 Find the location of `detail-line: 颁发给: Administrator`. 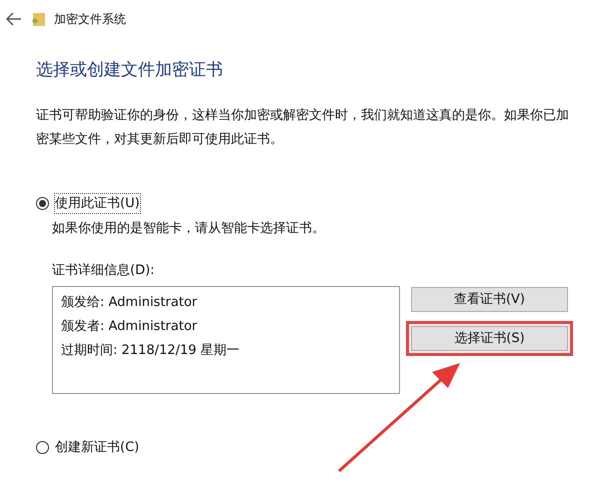

detail-line: 颁发给: Administrator is located at coordinates (129, 303).